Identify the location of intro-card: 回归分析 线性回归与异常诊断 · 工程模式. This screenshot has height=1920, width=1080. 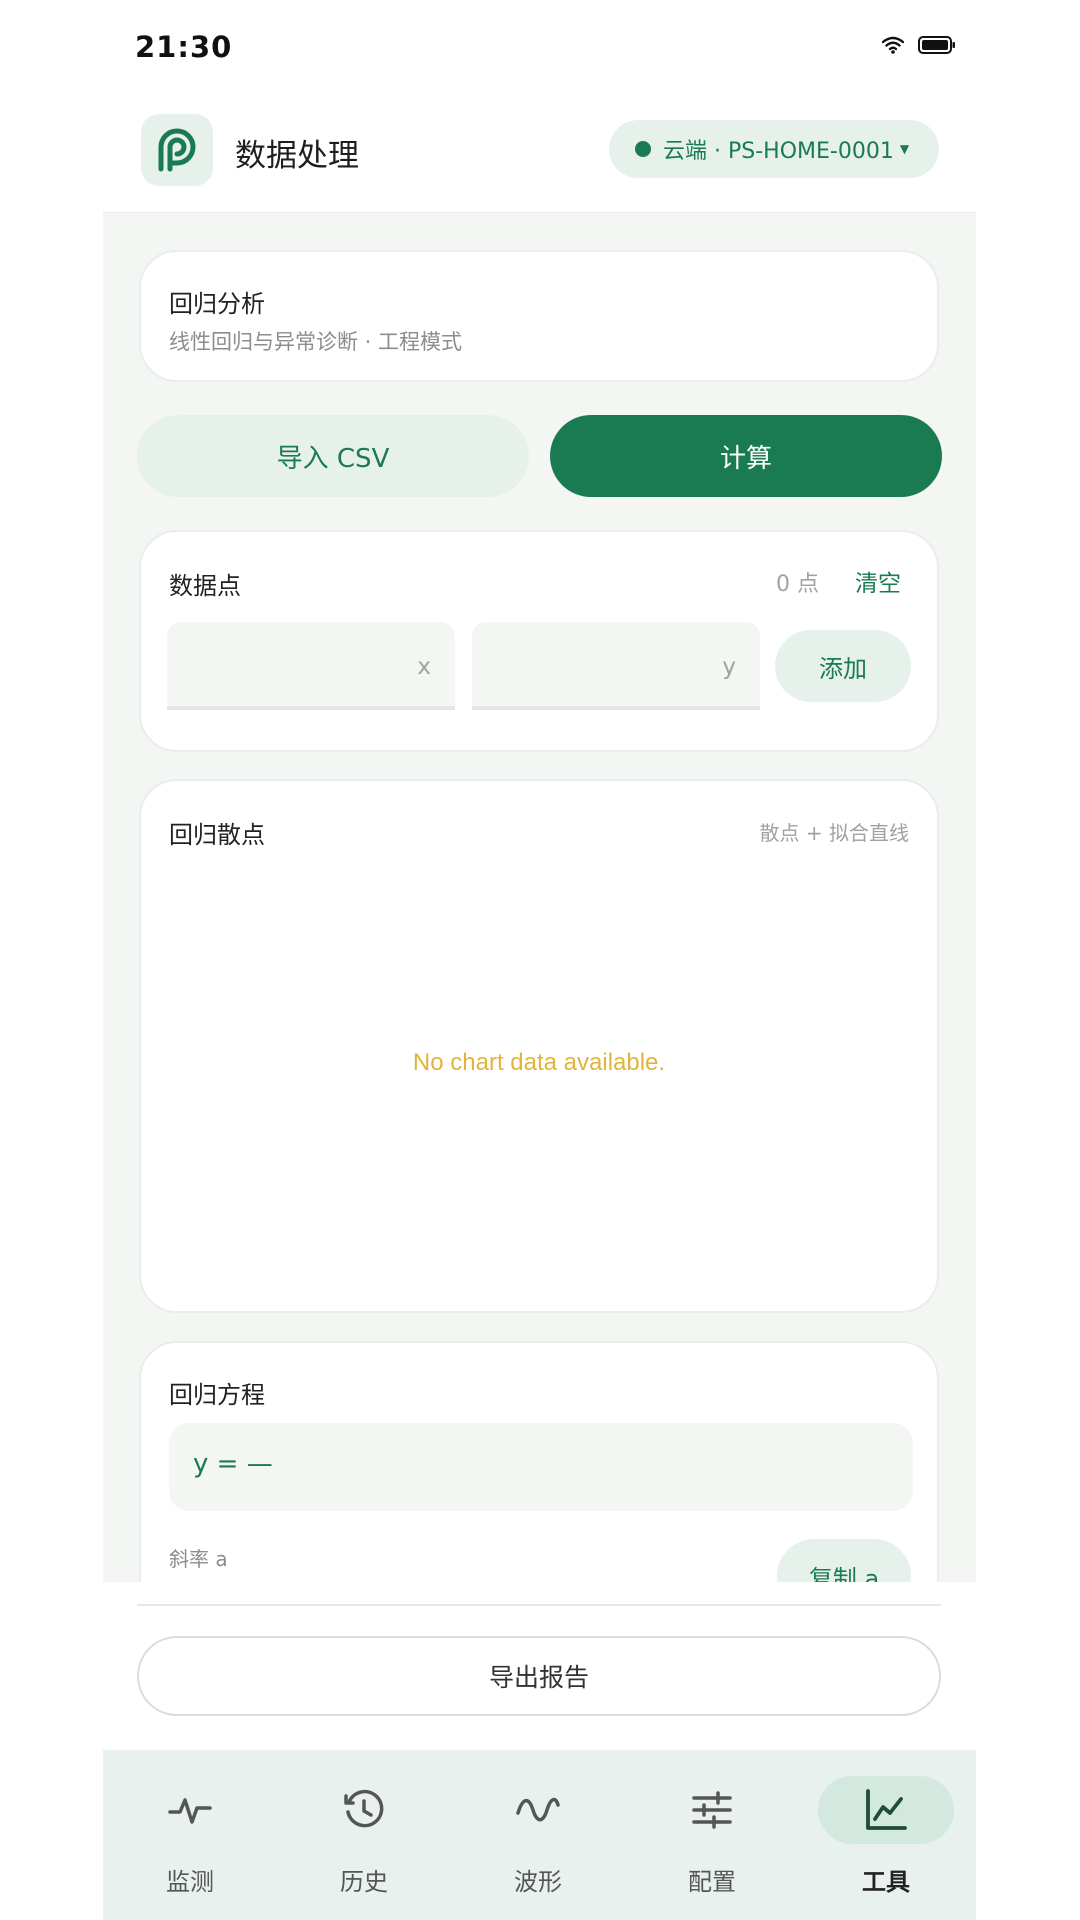
(539, 316).